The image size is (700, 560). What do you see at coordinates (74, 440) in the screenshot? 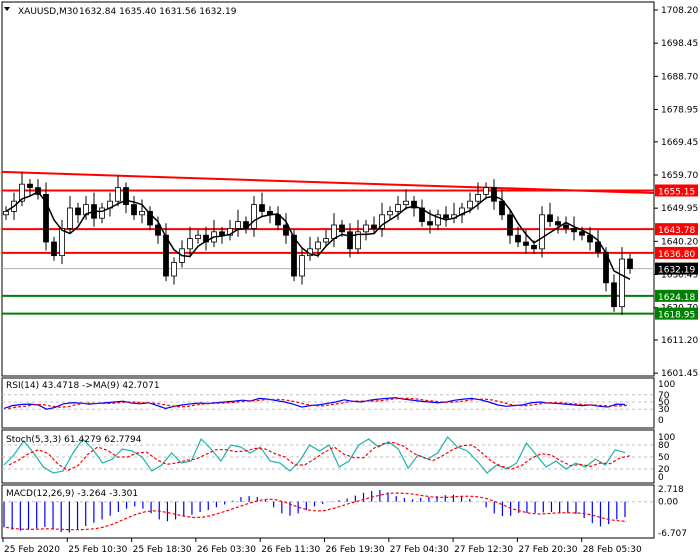
I see `stoch-title: Stoch(5,3,3) 61.4279 62.7794` at bounding box center [74, 440].